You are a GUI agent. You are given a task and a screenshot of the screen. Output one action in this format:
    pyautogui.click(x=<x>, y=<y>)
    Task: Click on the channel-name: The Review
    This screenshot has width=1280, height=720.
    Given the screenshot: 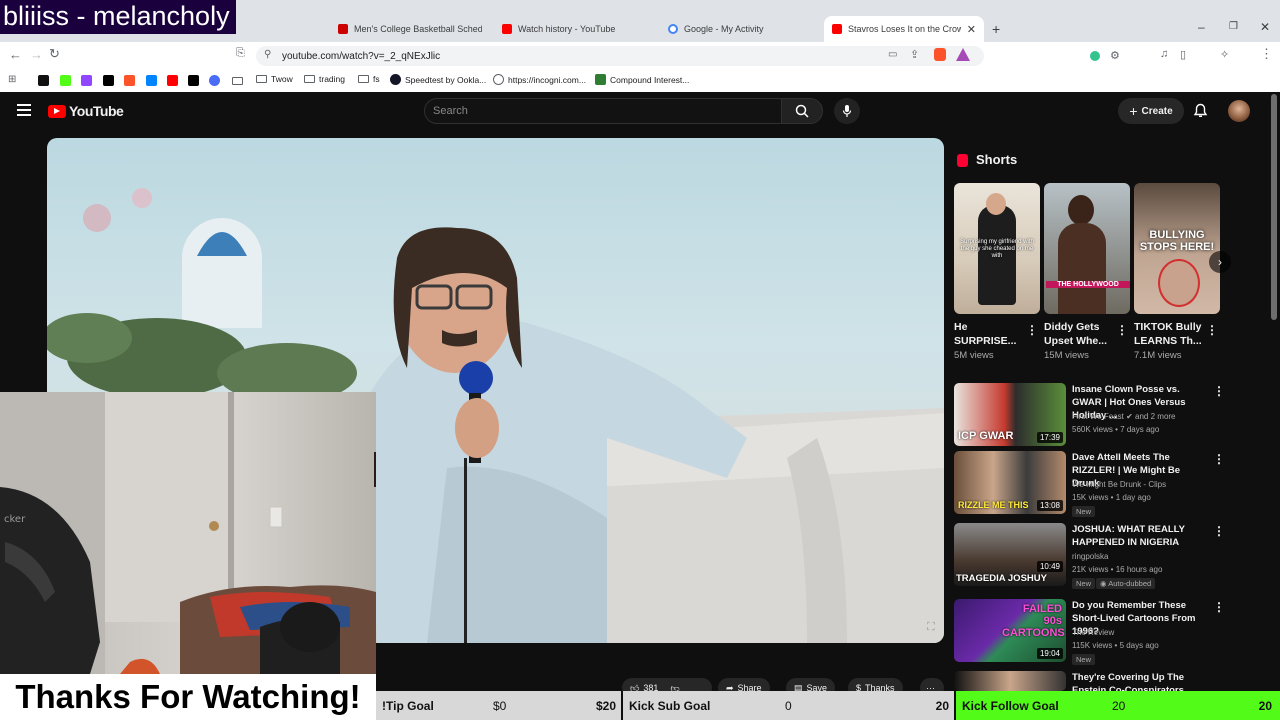 What is the action you would take?
    pyautogui.click(x=1093, y=632)
    